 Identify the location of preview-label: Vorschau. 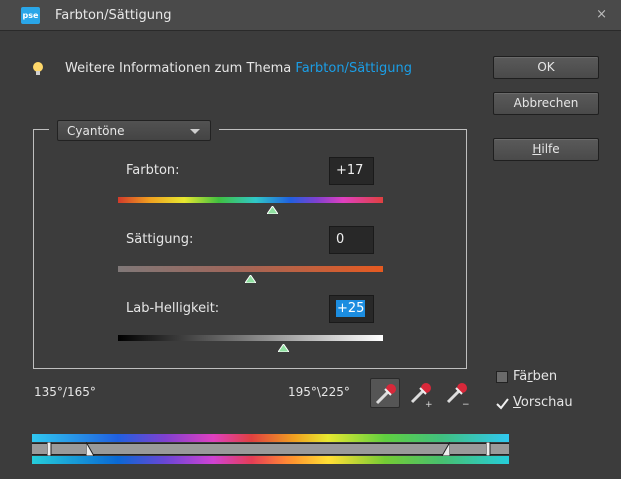
(543, 402).